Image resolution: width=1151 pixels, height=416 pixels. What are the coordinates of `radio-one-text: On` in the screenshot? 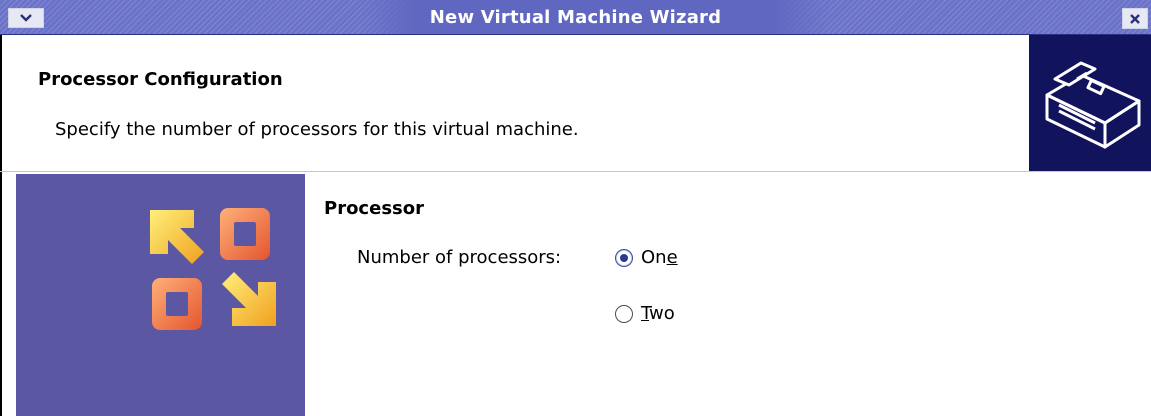 It's located at (654, 257).